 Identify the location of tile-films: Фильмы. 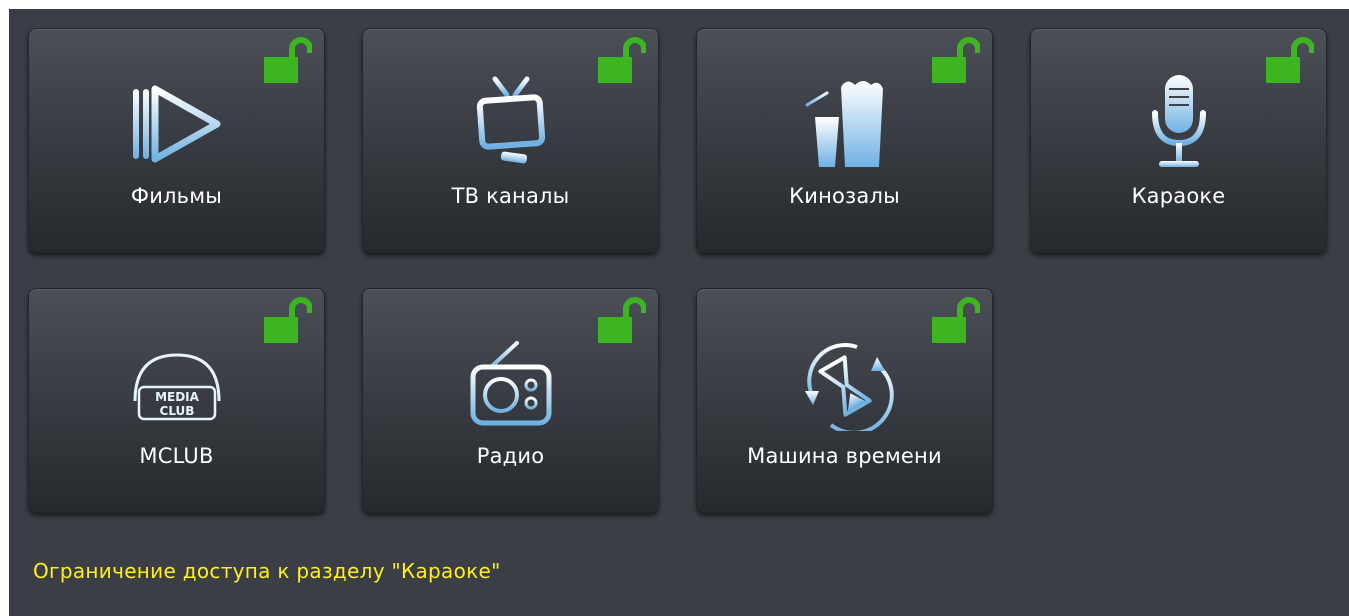
(176, 140).